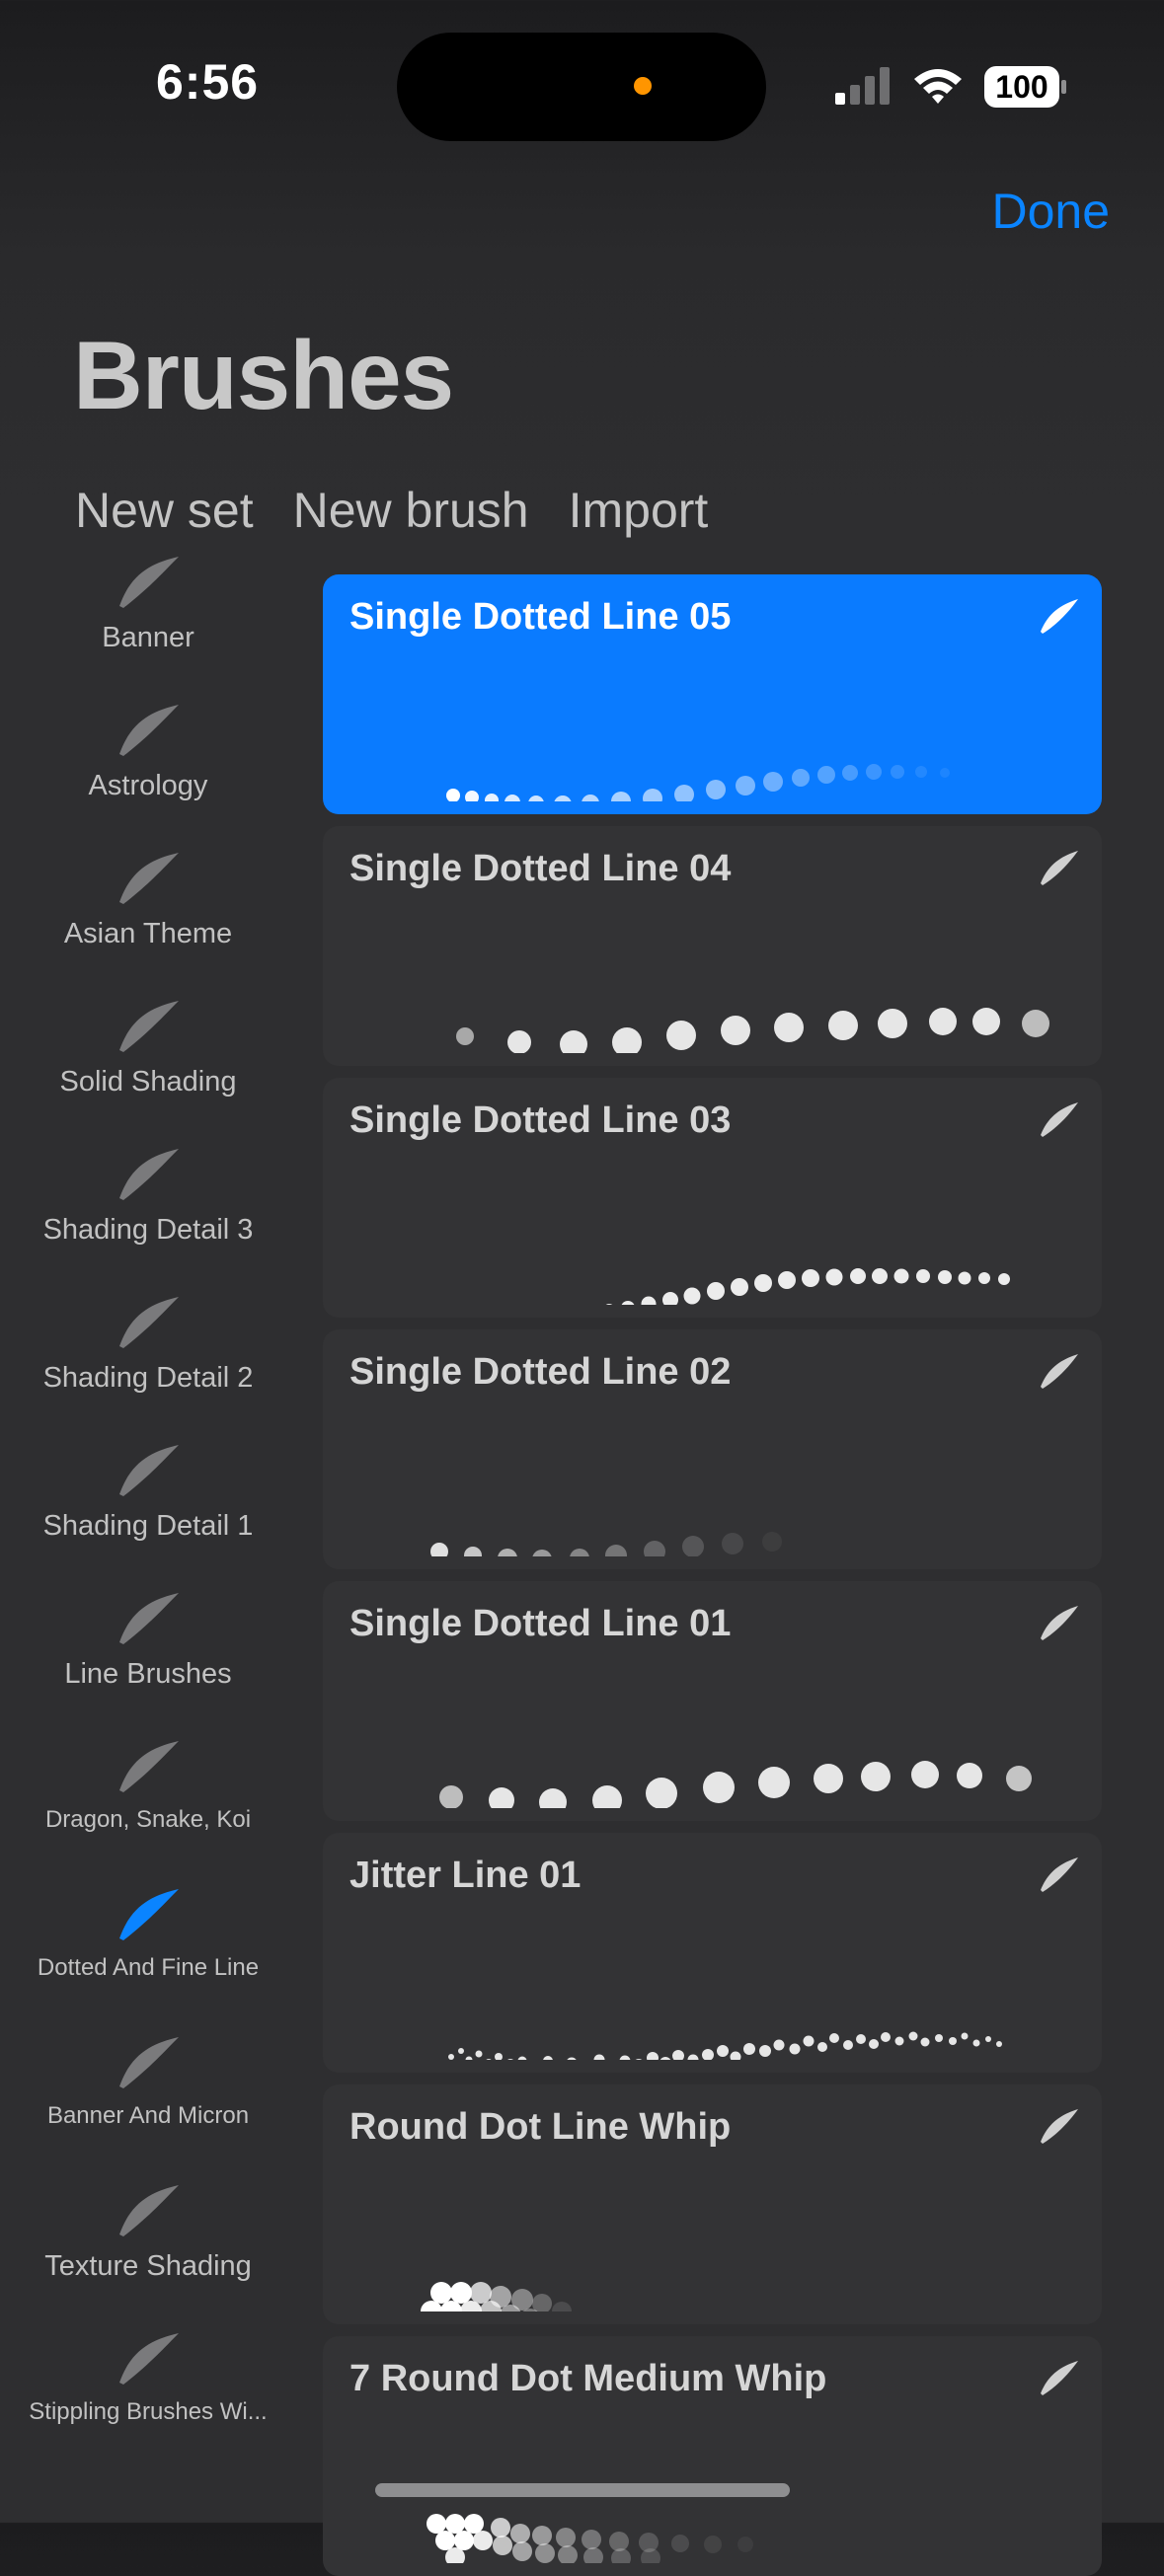 The height and width of the screenshot is (2576, 1164). What do you see at coordinates (712, 2456) in the screenshot?
I see `brush-card-7-round-dot-medium-whip: 7 Round Dot Medium Whip` at bounding box center [712, 2456].